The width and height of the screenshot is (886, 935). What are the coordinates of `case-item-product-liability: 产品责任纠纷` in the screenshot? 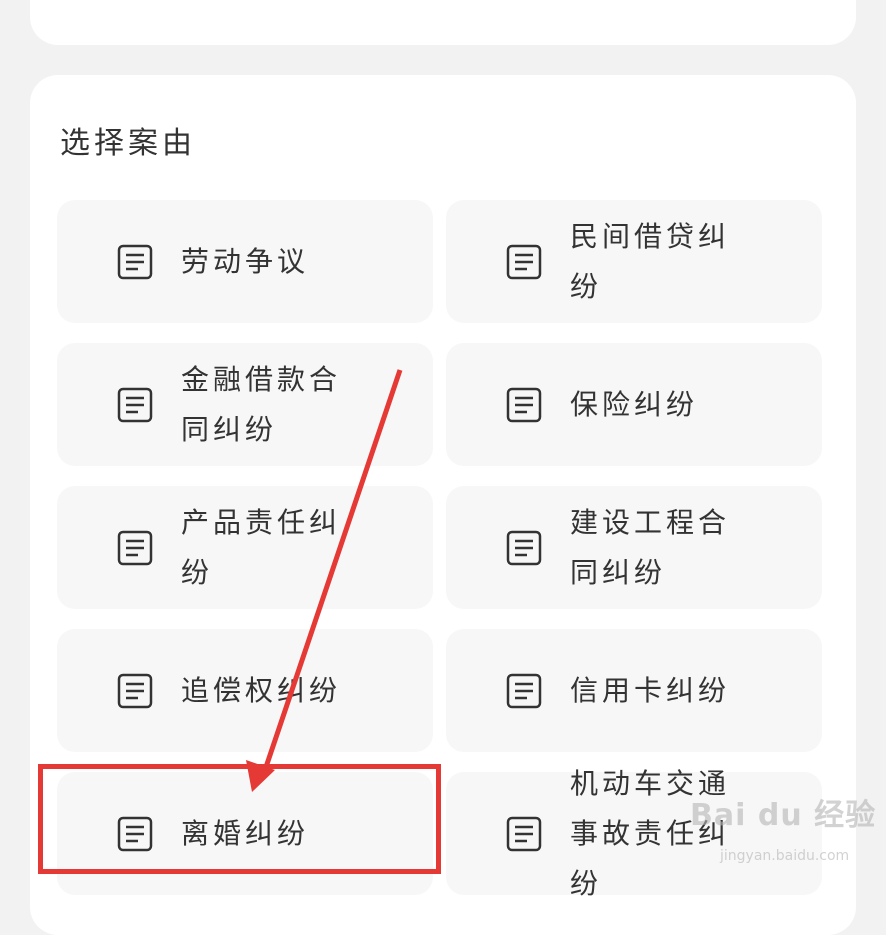 It's located at (245, 547).